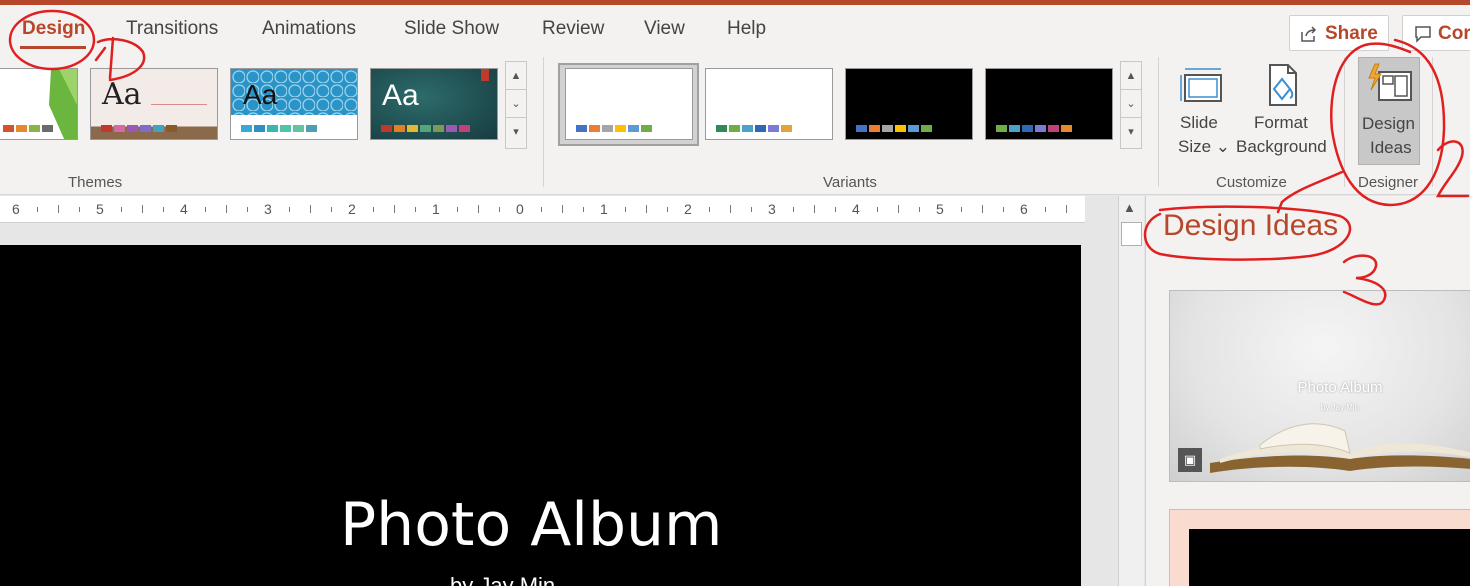 This screenshot has height=586, width=1470. What do you see at coordinates (772, 209) in the screenshot?
I see `ruler-label: 3` at bounding box center [772, 209].